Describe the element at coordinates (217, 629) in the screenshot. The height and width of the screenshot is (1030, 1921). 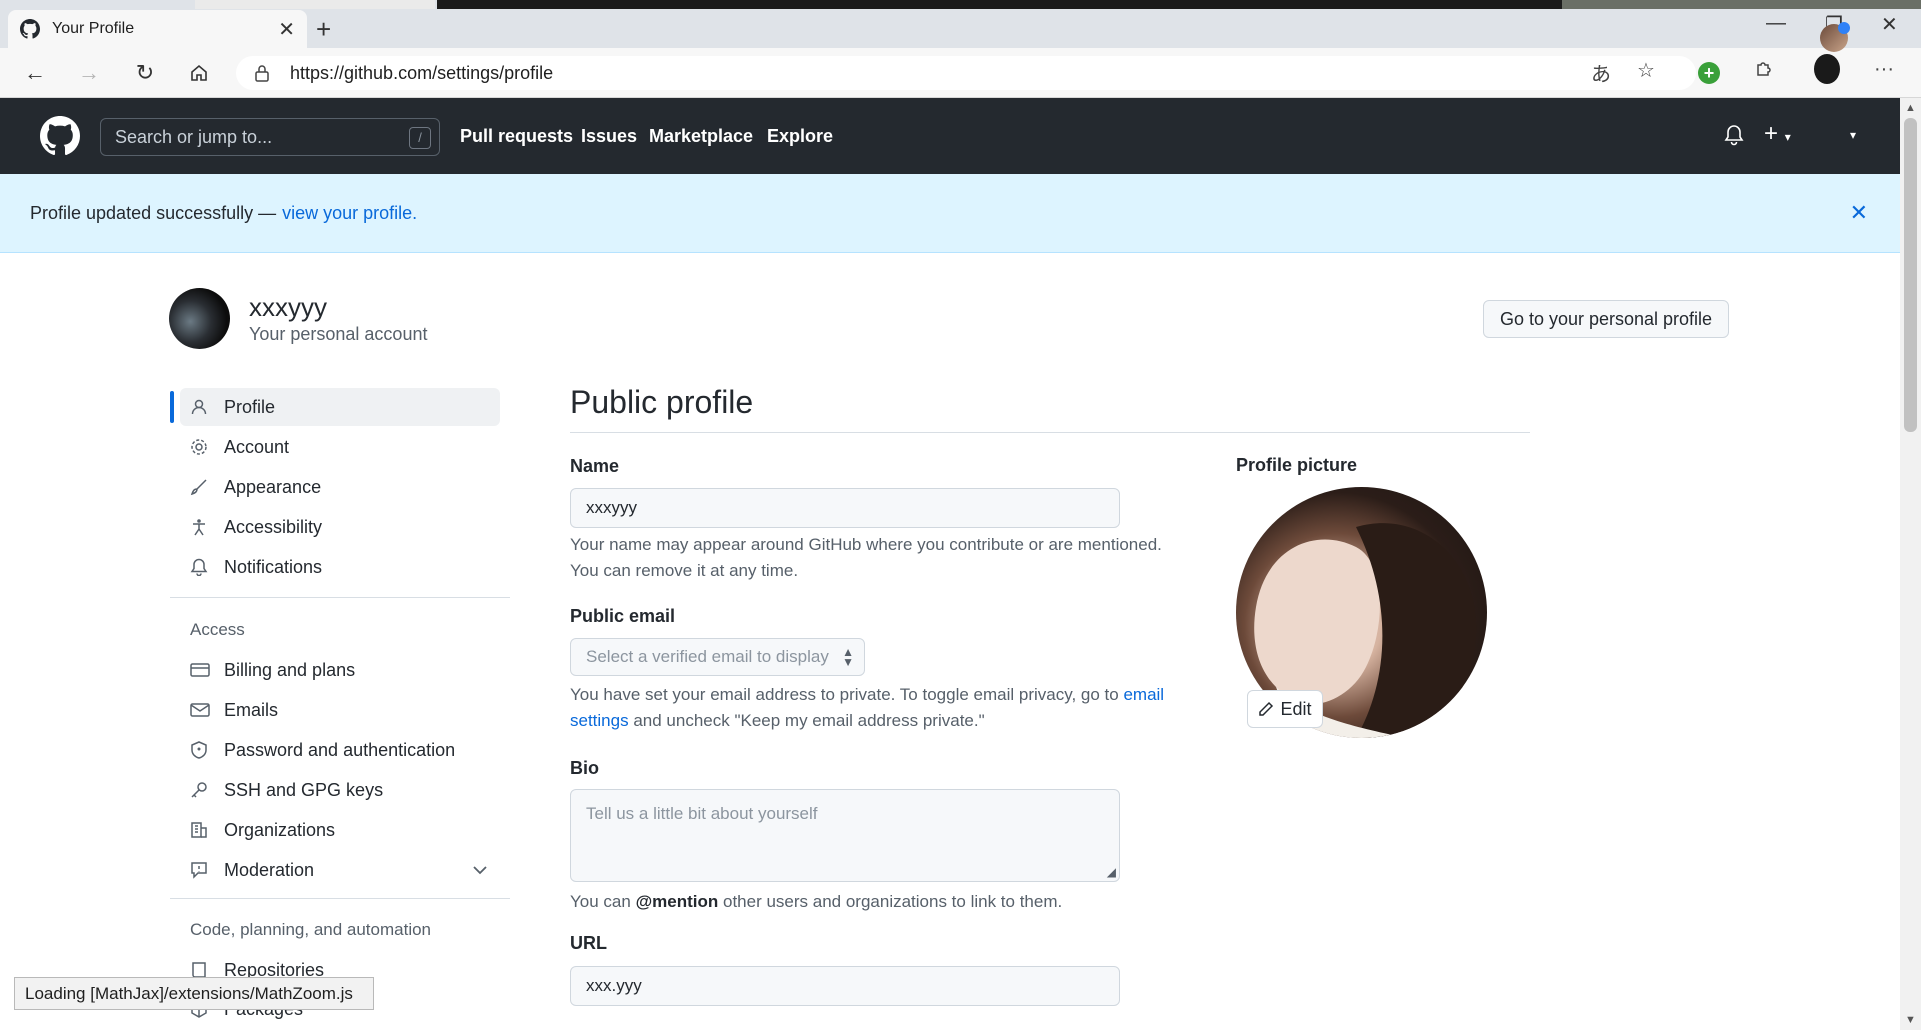
I see `sidebar-heading-access: Access` at that location.